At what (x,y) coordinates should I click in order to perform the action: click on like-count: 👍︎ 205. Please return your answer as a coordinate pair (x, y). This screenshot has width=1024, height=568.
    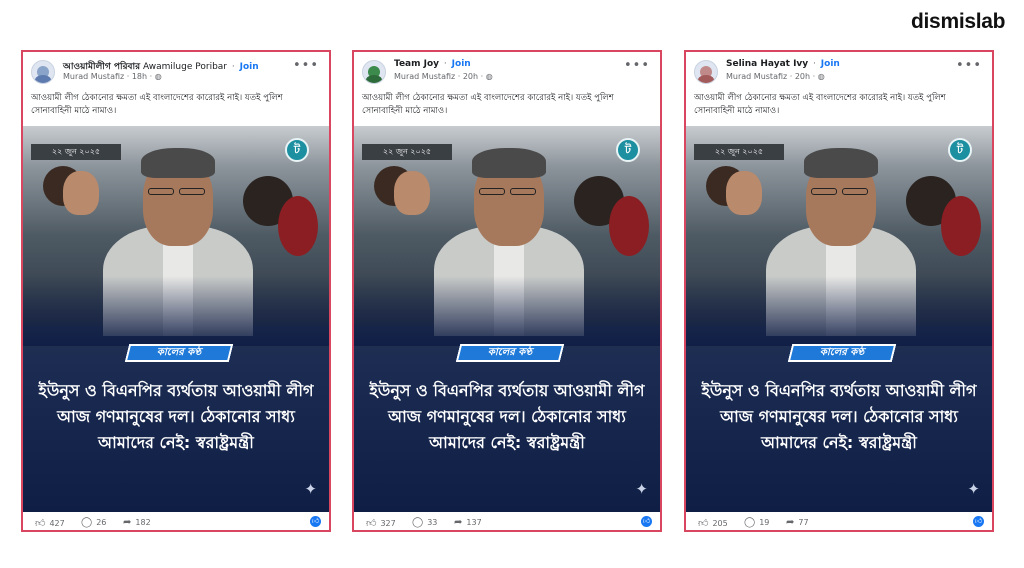
    Looking at the image, I should click on (713, 523).